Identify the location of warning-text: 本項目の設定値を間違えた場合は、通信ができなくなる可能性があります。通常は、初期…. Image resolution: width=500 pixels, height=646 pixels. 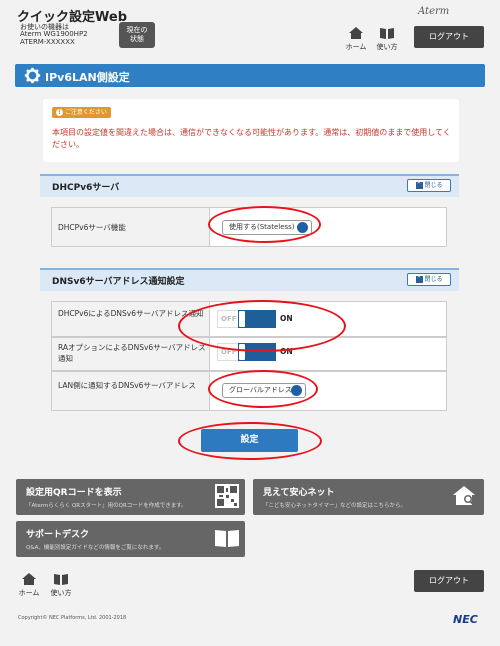
(251, 138).